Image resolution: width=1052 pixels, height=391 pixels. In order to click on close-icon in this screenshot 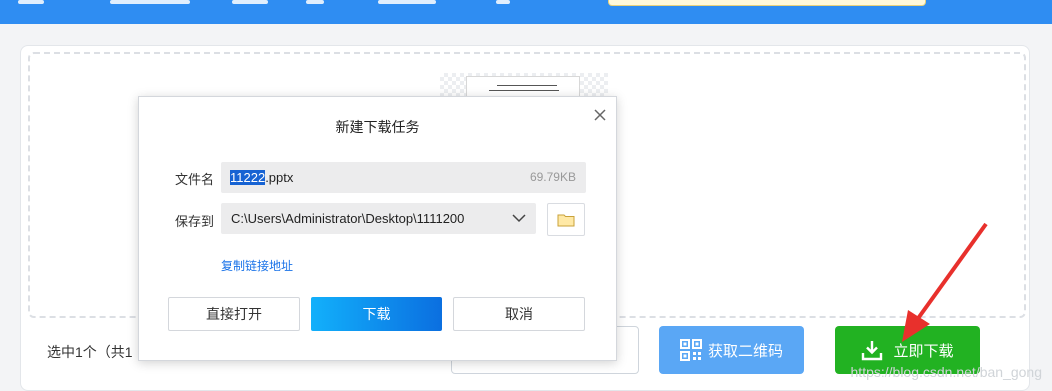, I will do `click(600, 115)`.